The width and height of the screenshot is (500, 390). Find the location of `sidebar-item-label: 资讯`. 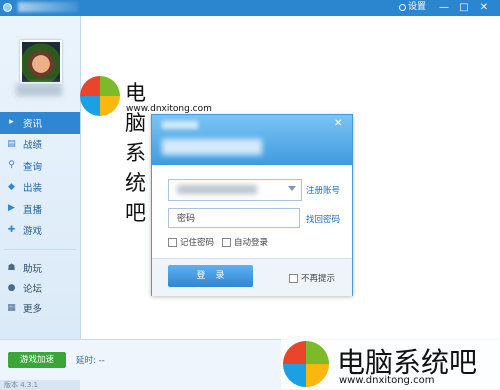

sidebar-item-label: 资讯 is located at coordinates (33, 124).